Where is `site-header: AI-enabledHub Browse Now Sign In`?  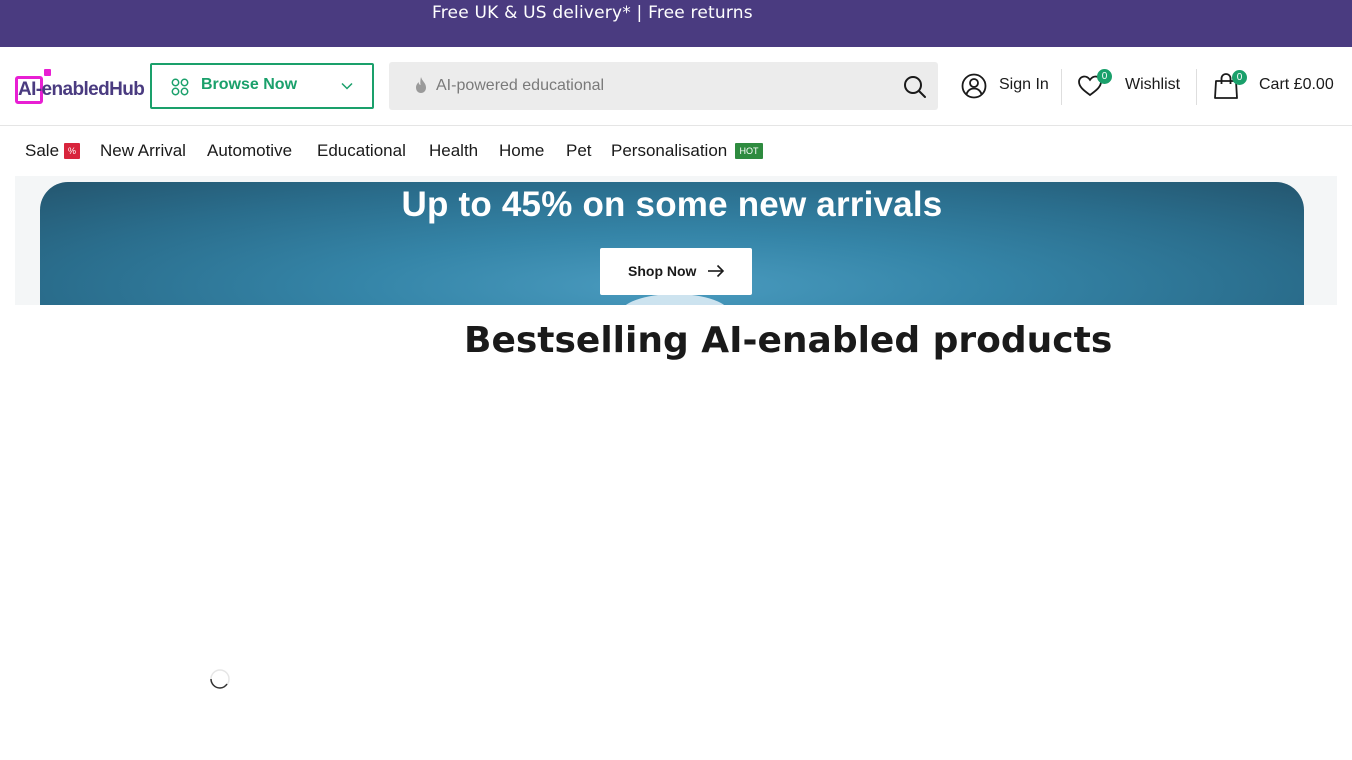
site-header: AI-enabledHub Browse Now Sign In is located at coordinates (676, 86).